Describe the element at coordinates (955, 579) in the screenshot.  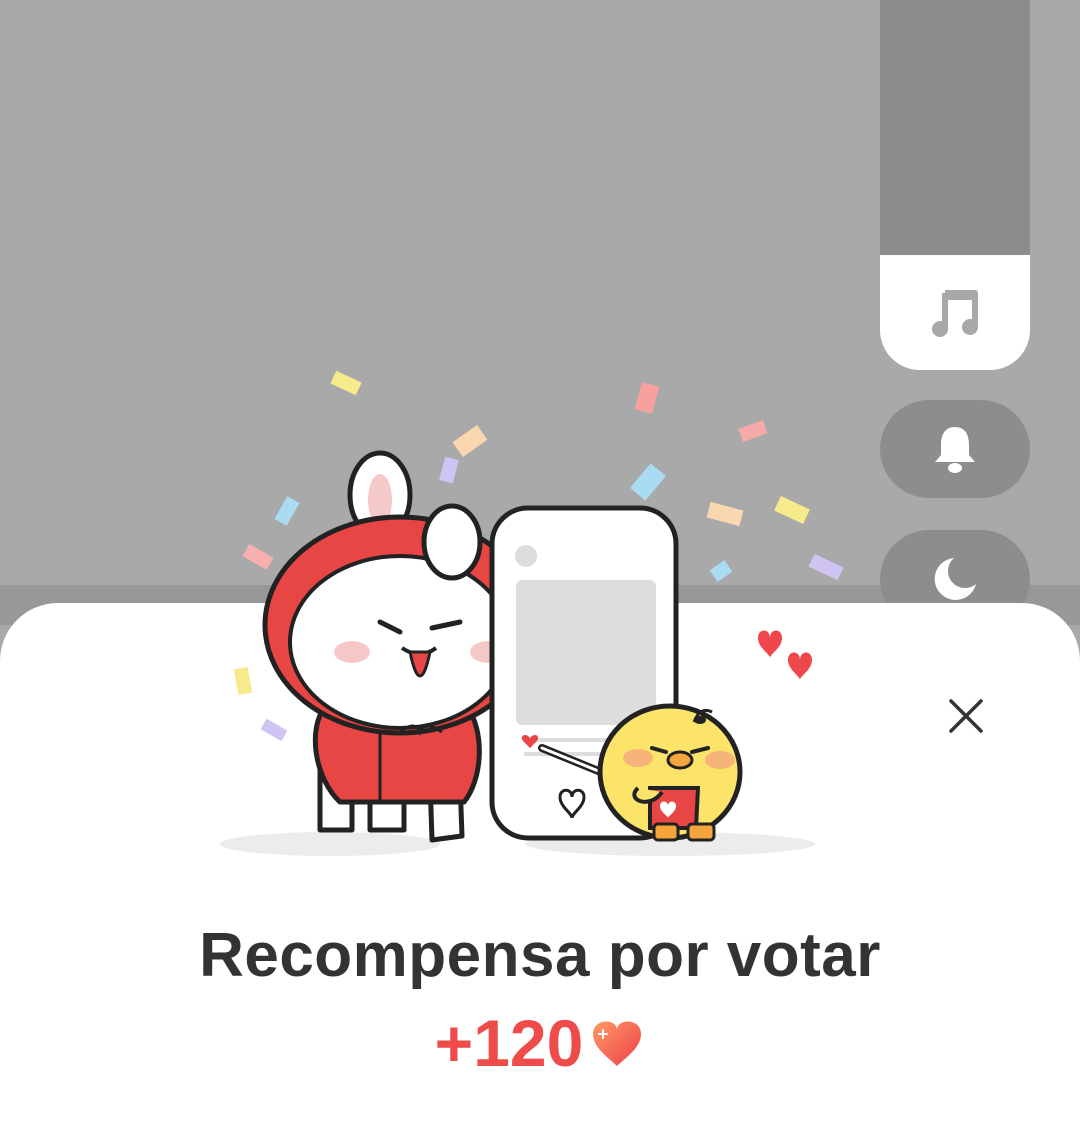
I see `moon-icon` at that location.